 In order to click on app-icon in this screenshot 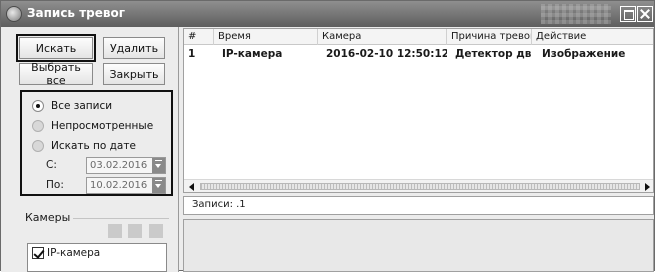, I will do `click(14, 14)`.